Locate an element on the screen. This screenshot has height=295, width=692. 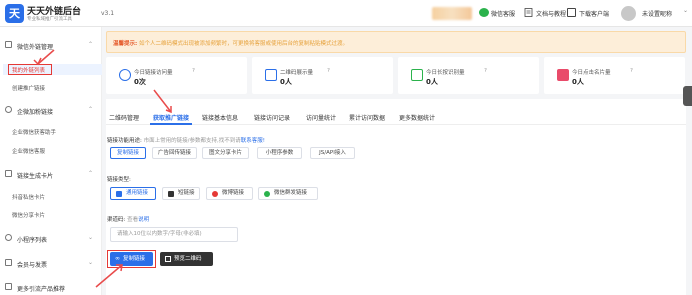
arrow-to-tab is located at coordinates (162, 101).